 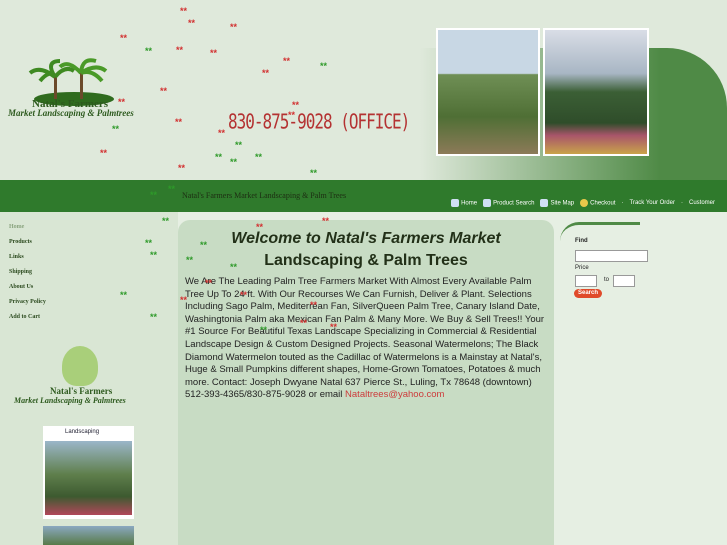 What do you see at coordinates (27, 257) in the screenshot?
I see `nav-item-links: Links` at bounding box center [27, 257].